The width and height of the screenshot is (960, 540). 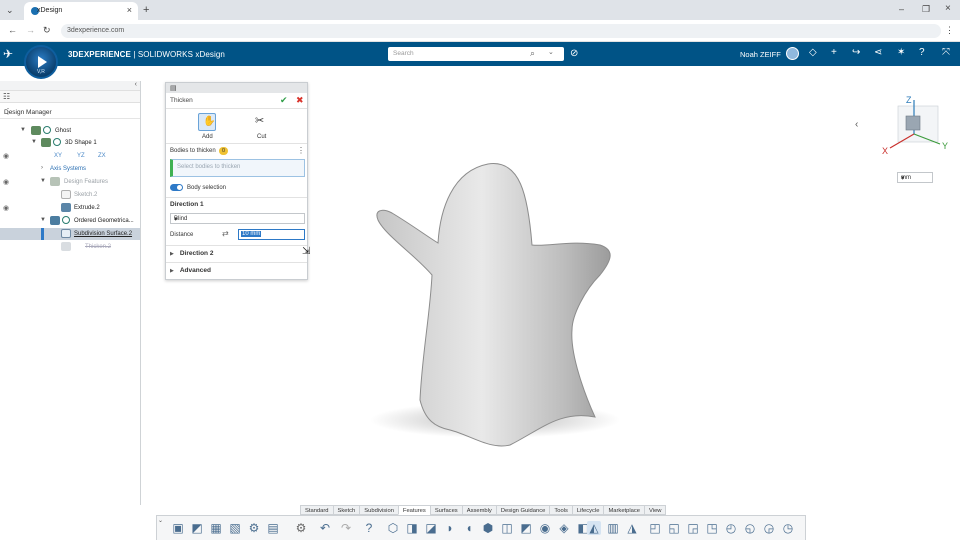 What do you see at coordinates (70, 234) in the screenshot?
I see `tree-row-subdivision-surface: Subdivision Surface.2` at bounding box center [70, 234].